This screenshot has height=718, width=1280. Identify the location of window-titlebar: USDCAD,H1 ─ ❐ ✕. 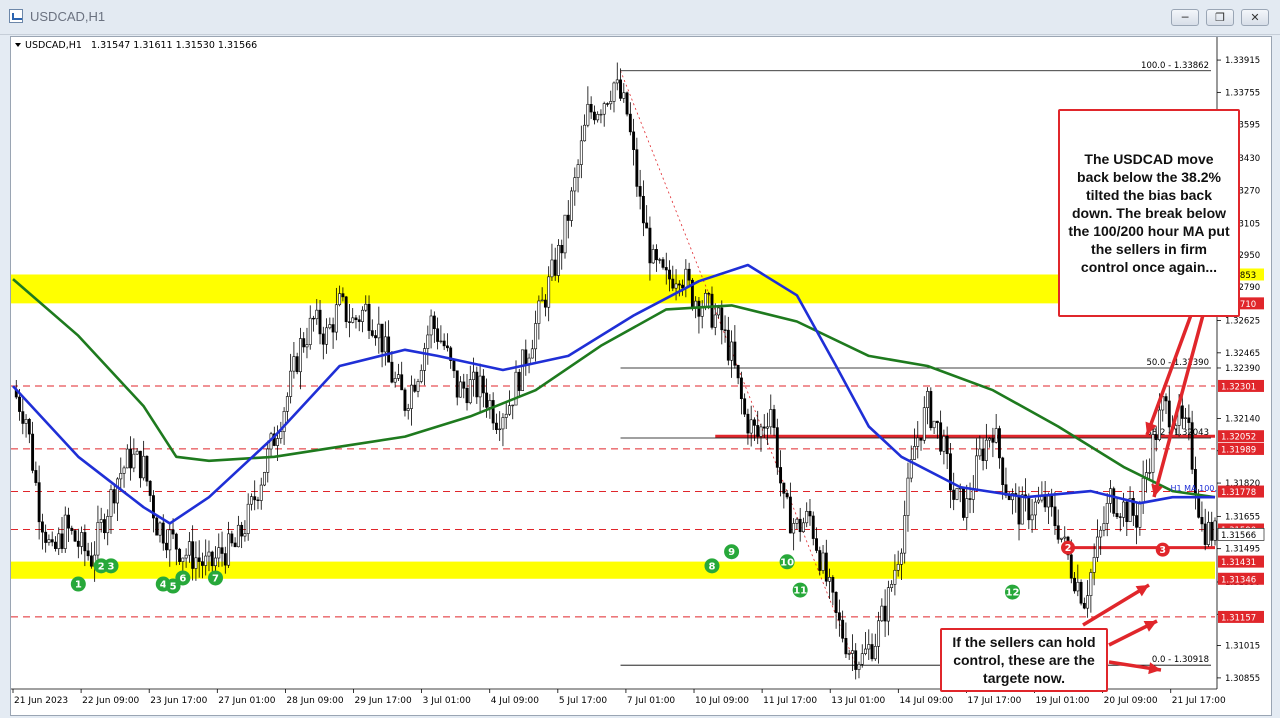
(640, 17).